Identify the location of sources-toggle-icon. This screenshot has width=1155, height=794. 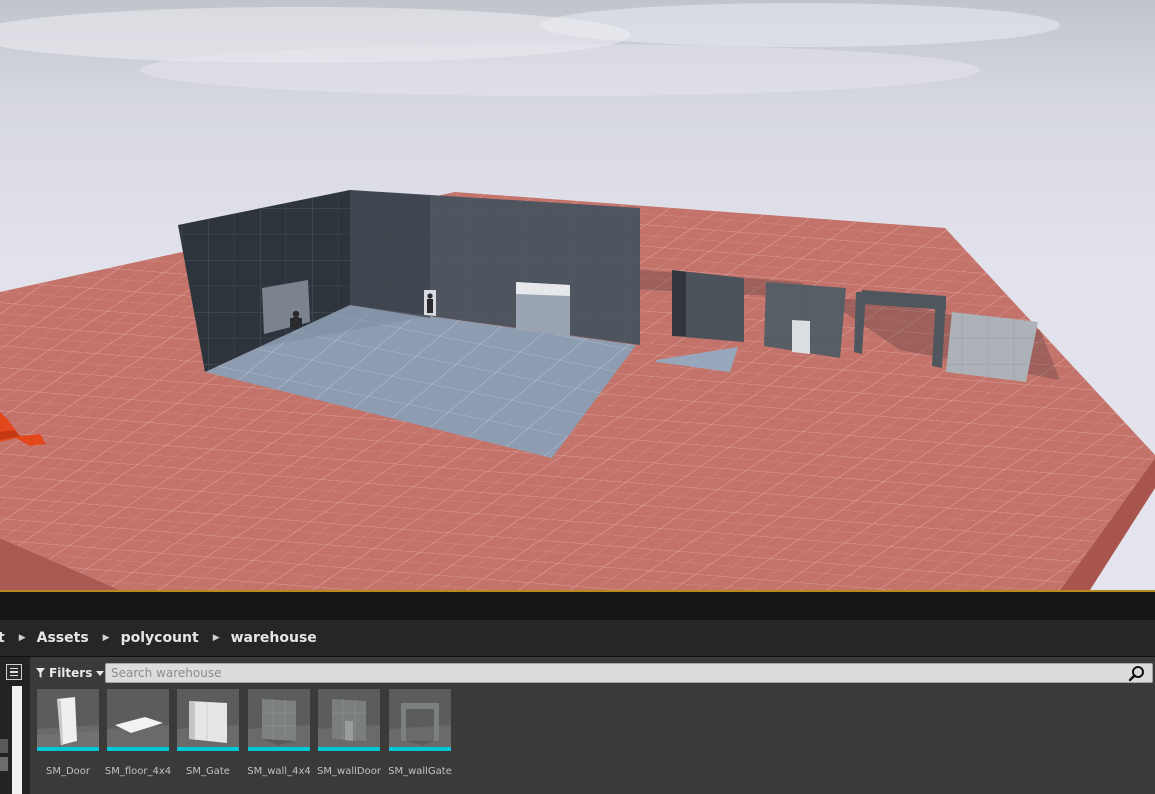
(14, 672).